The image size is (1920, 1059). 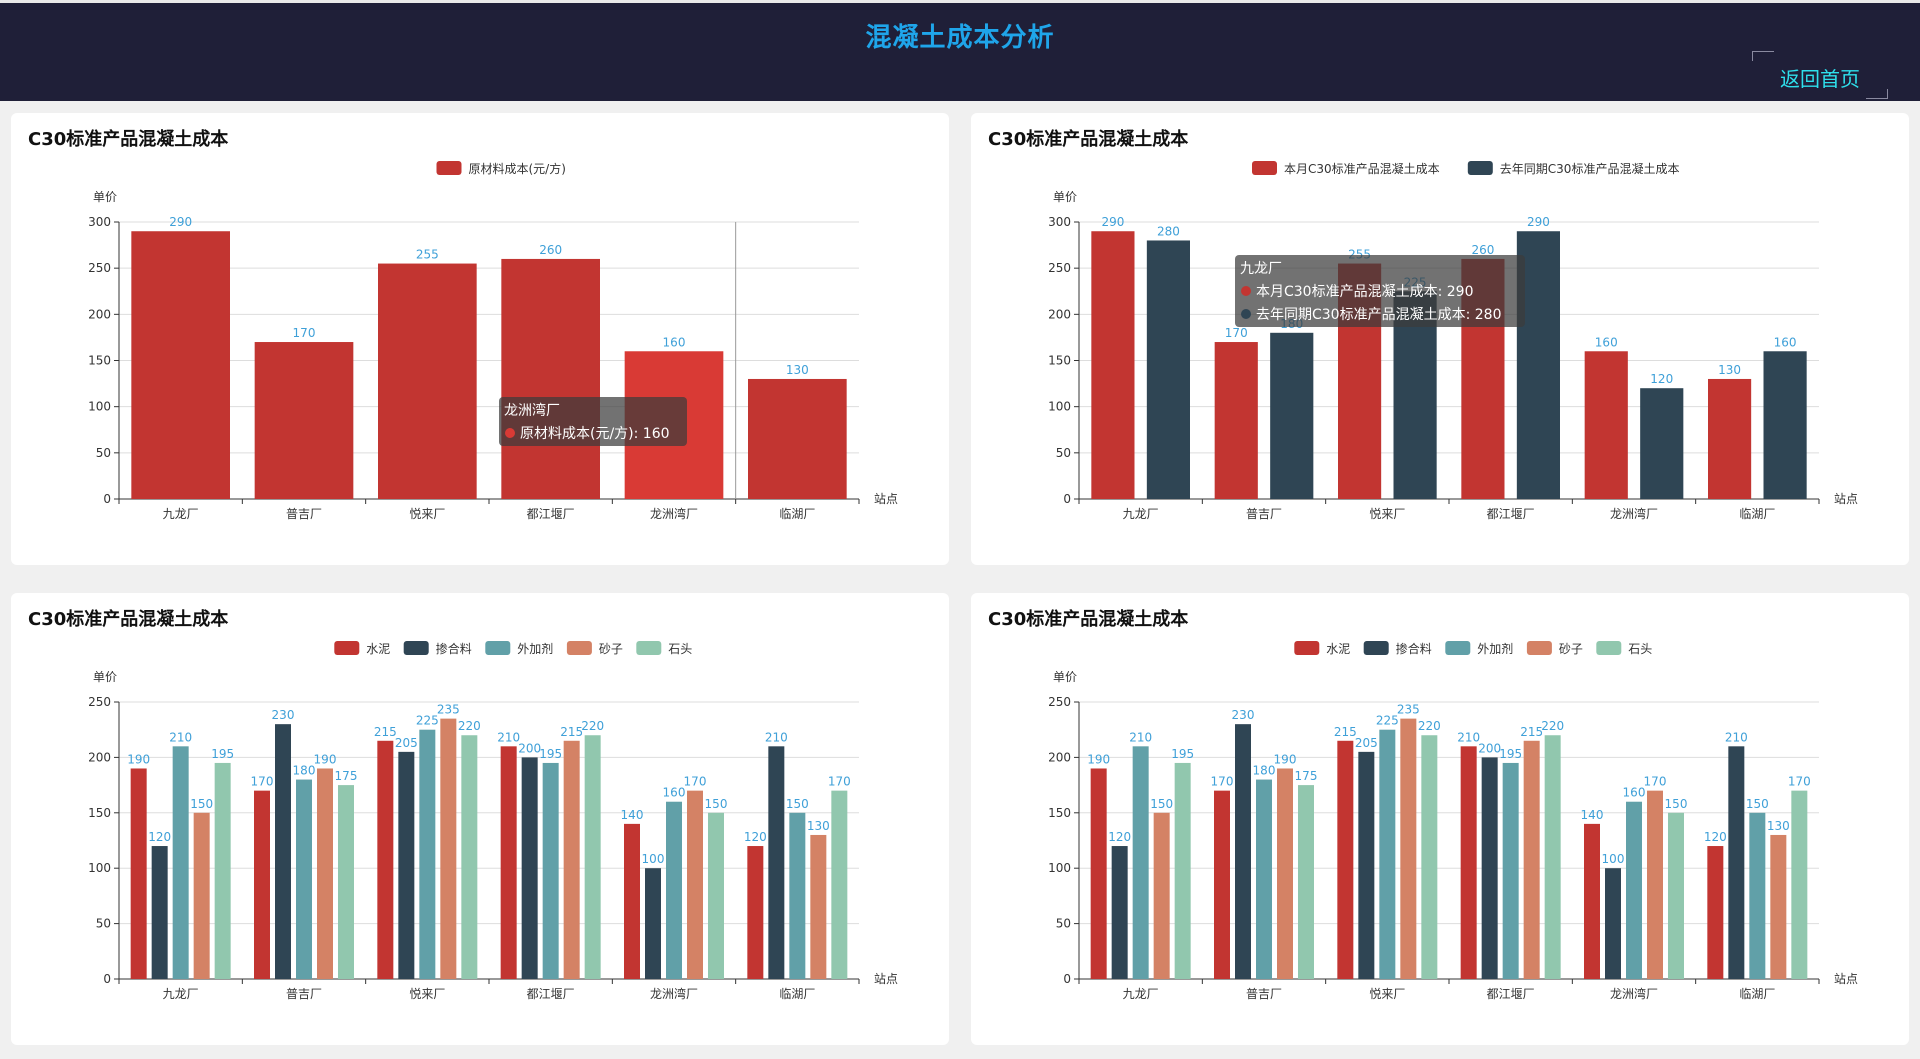 I want to click on return-home-button: 返回首页, so click(x=1820, y=75).